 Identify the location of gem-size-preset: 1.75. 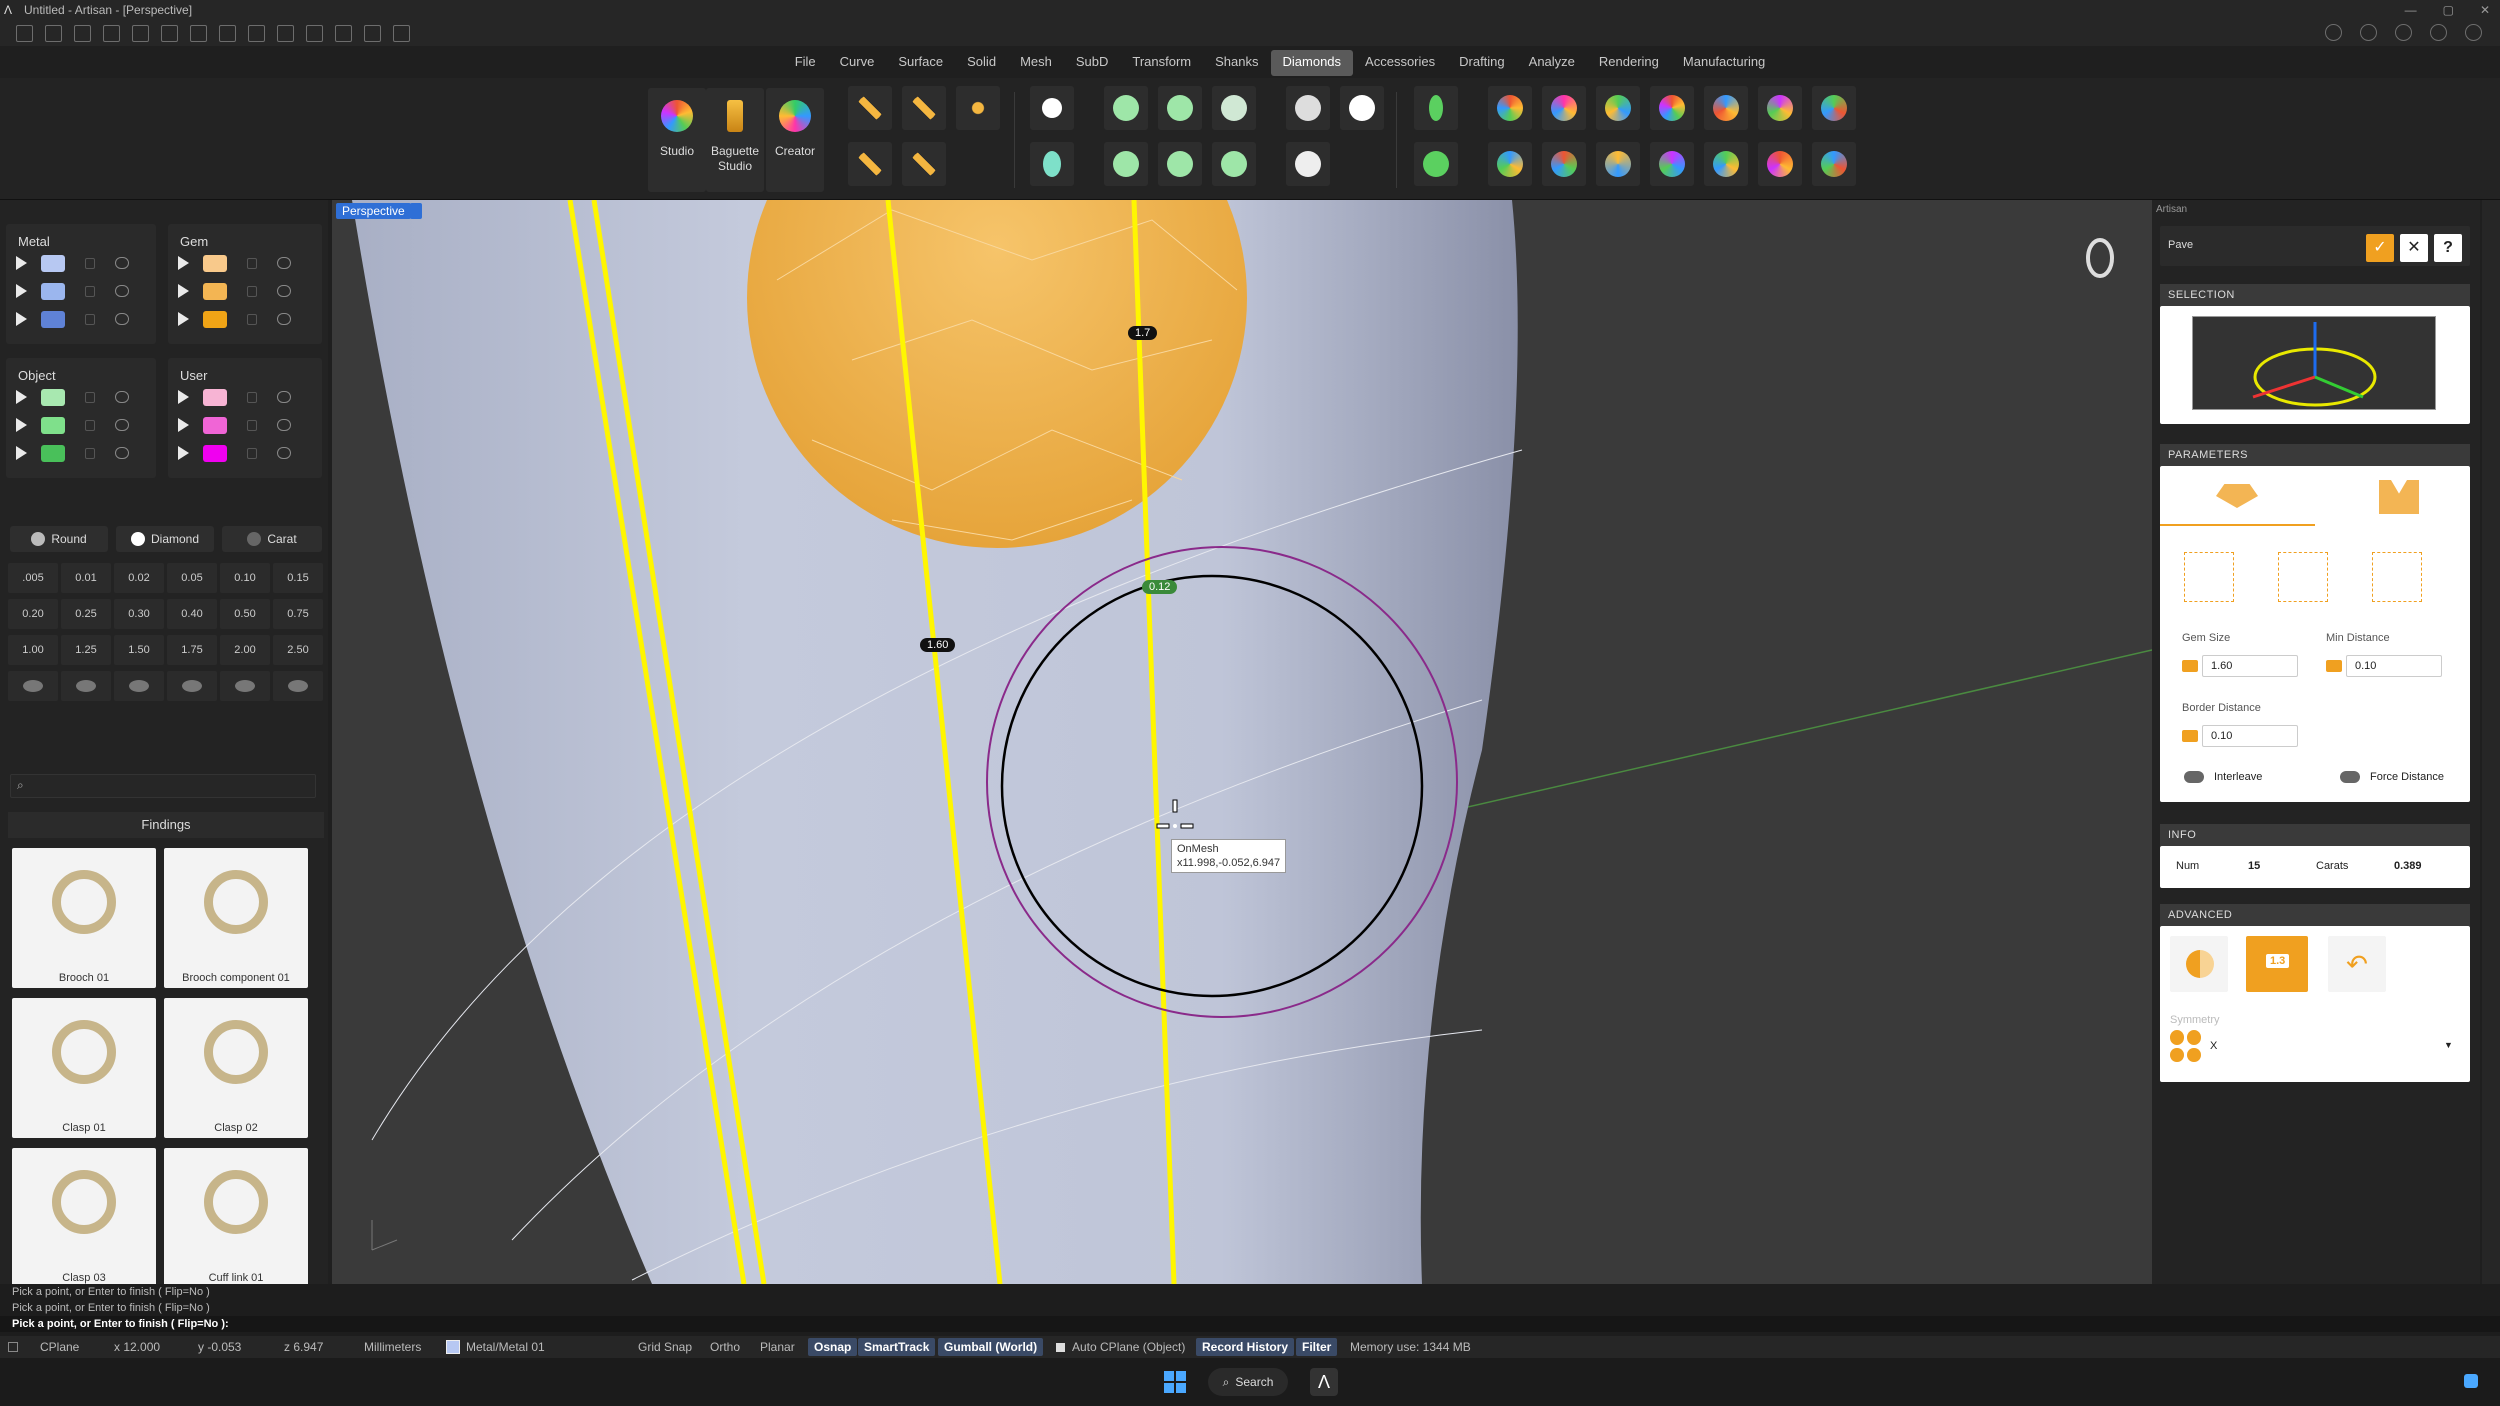
(192, 650).